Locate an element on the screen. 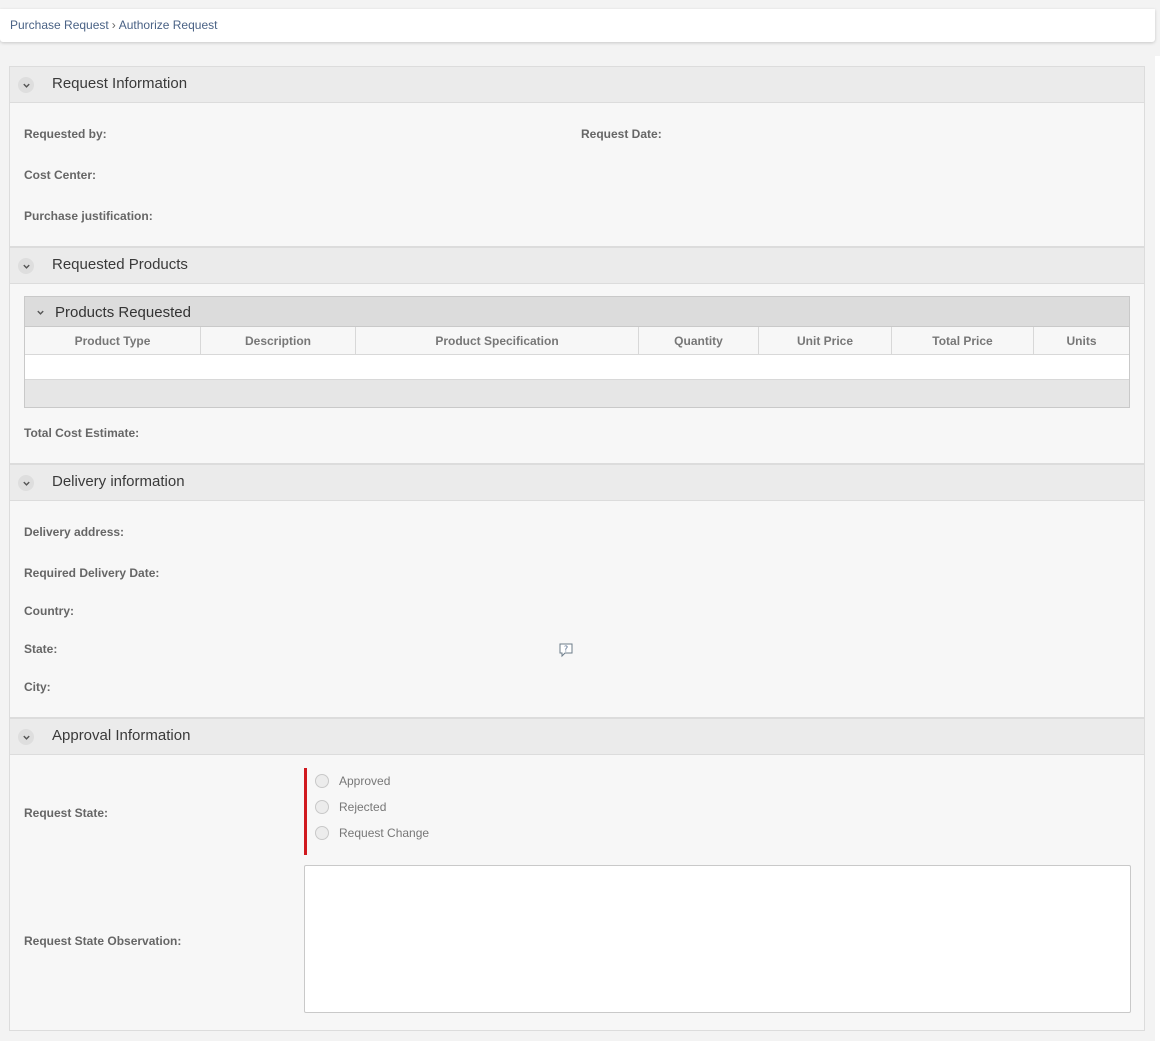 This screenshot has width=1160, height=1041. breadcrumb: Purchase Request › Authorize Request is located at coordinates (577, 25).